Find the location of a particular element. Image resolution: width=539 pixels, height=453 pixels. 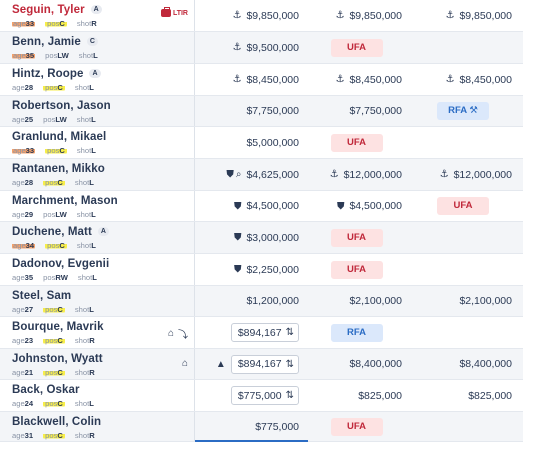

player-name: Steel, Sam is located at coordinates (41, 296).